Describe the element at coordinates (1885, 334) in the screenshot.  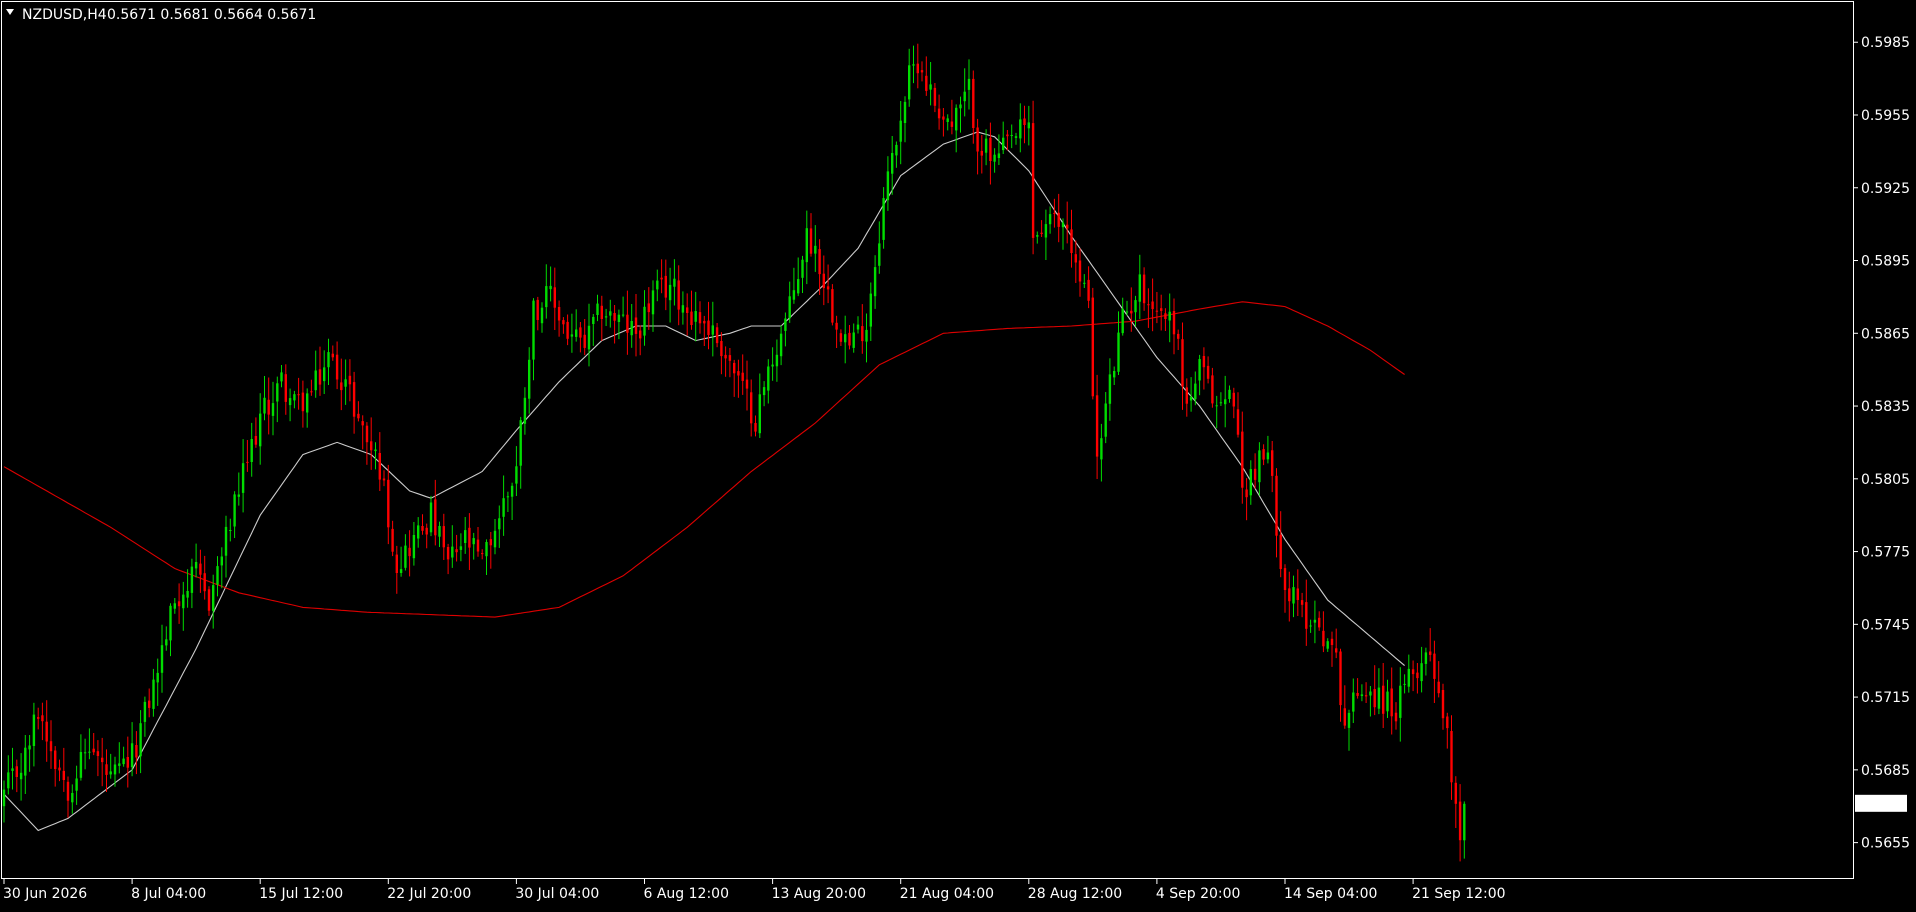
I see `y-tick-label: 0.5865` at that location.